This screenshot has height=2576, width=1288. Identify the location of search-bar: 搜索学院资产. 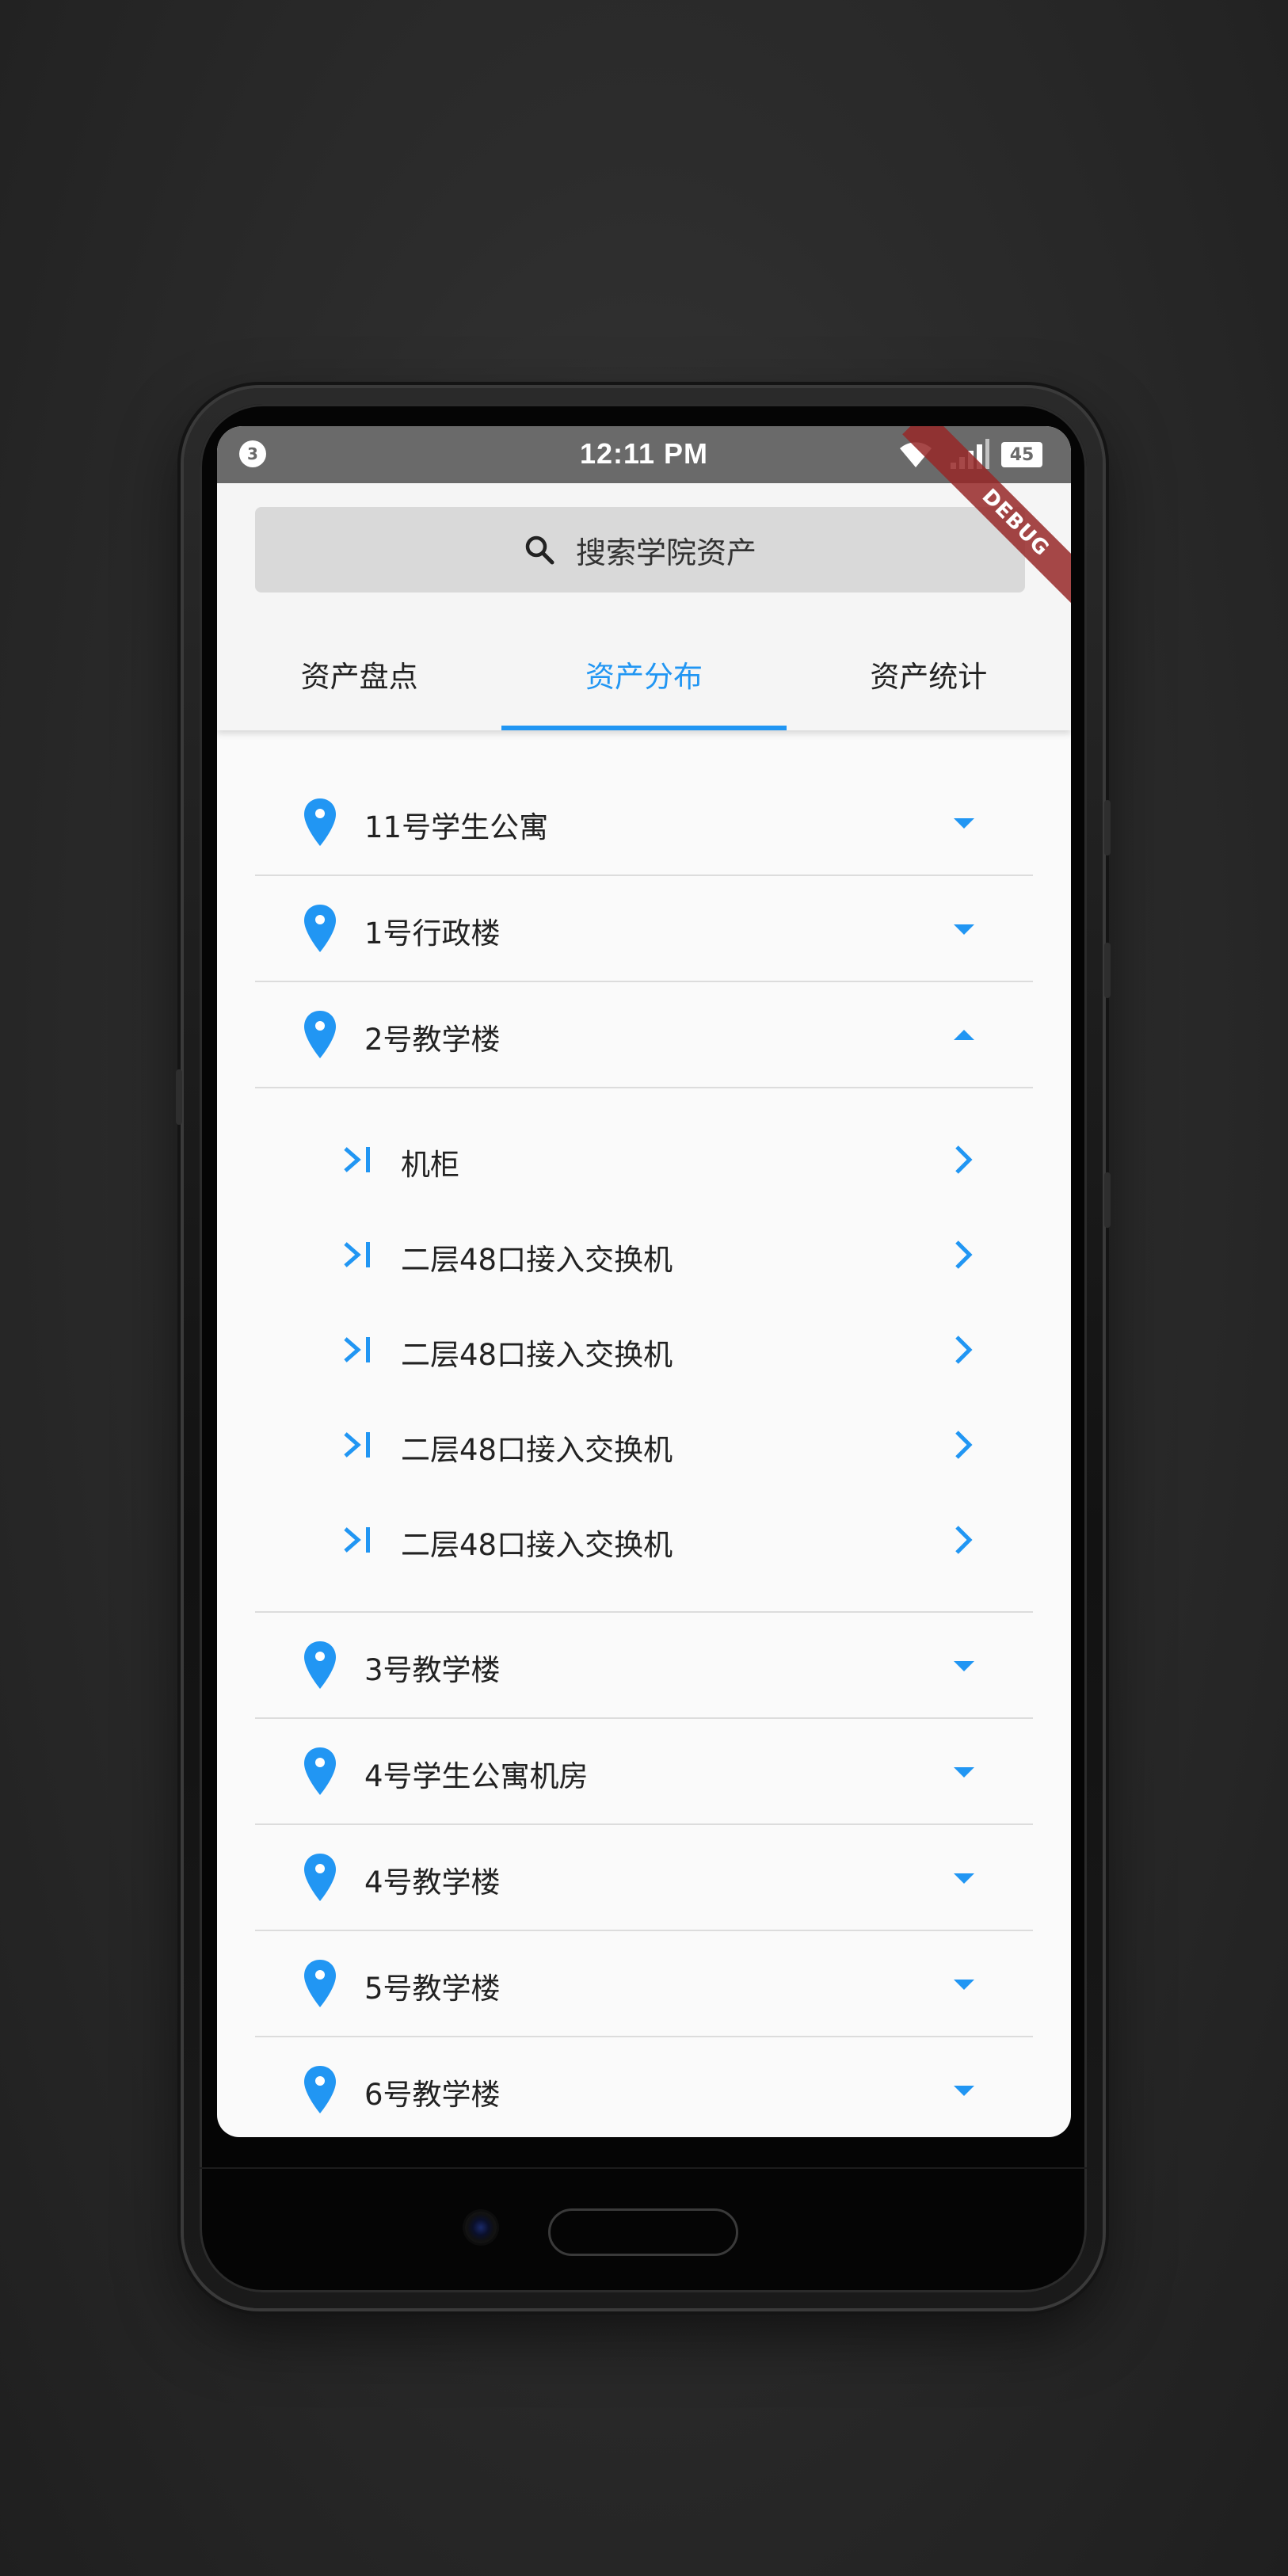
(640, 550).